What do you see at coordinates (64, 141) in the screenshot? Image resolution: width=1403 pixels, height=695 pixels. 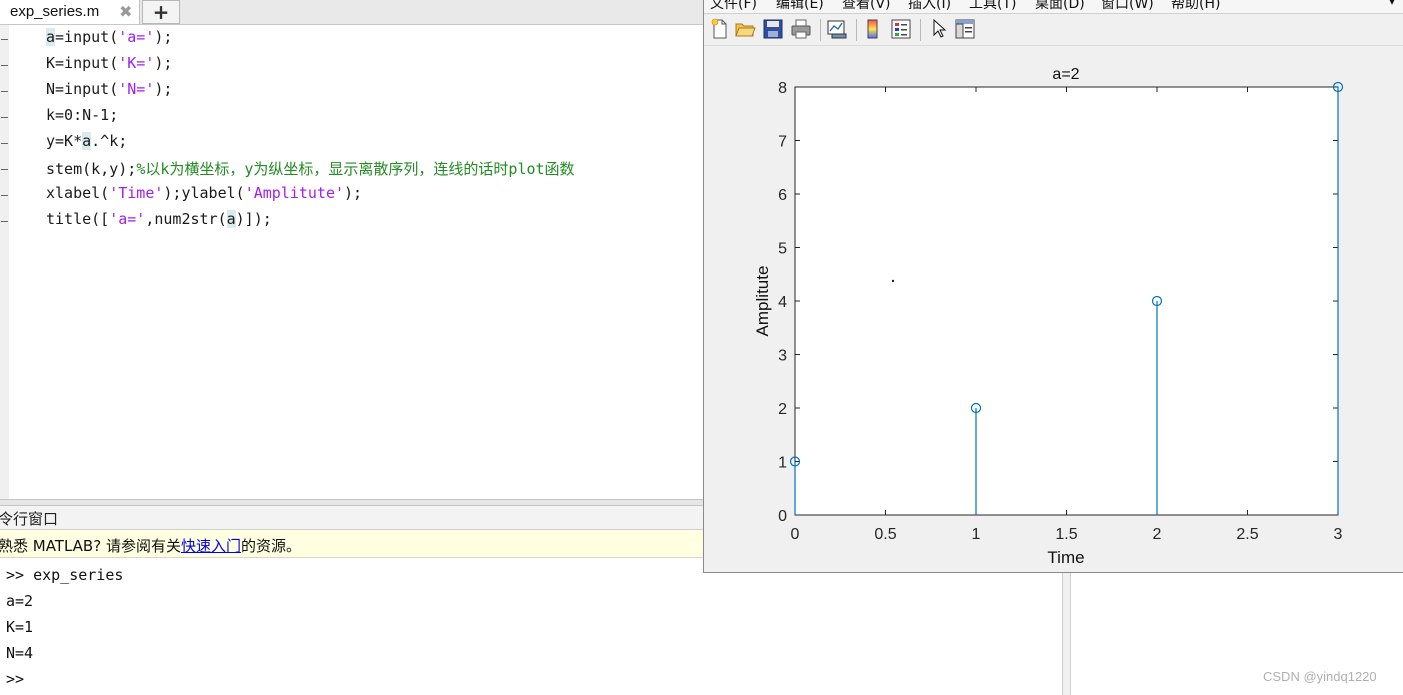 I see `code-token: y=K*` at bounding box center [64, 141].